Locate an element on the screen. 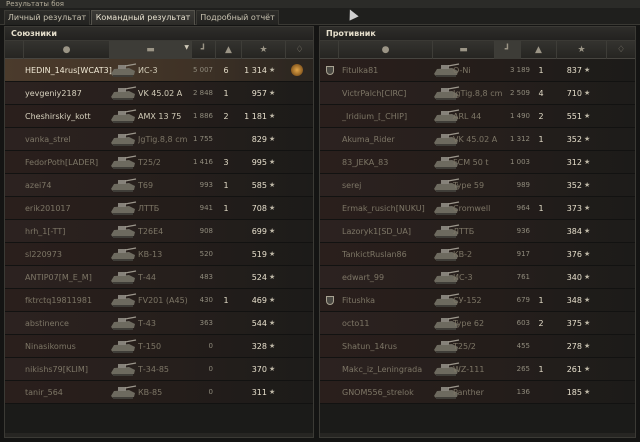 Image resolution: width=640 pixels, height=442 pixels. enemies-player-row: Makc_iz_Leningrada WZ-111 265 1 261 ★ is located at coordinates (477, 369).